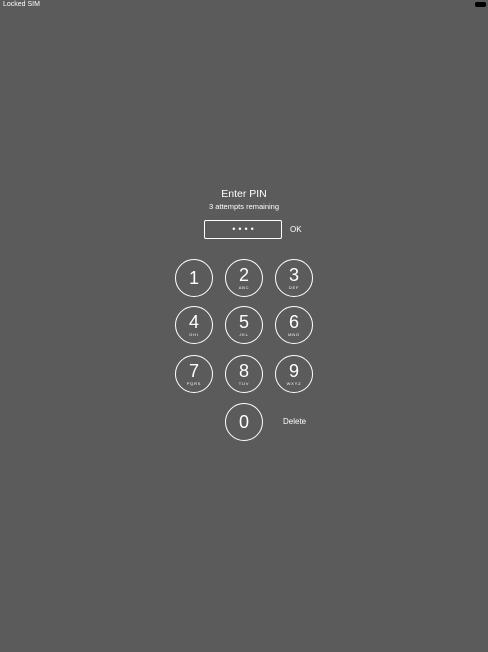 This screenshot has width=488, height=652. What do you see at coordinates (194, 383) in the screenshot?
I see `keypad-letters: PQRS` at bounding box center [194, 383].